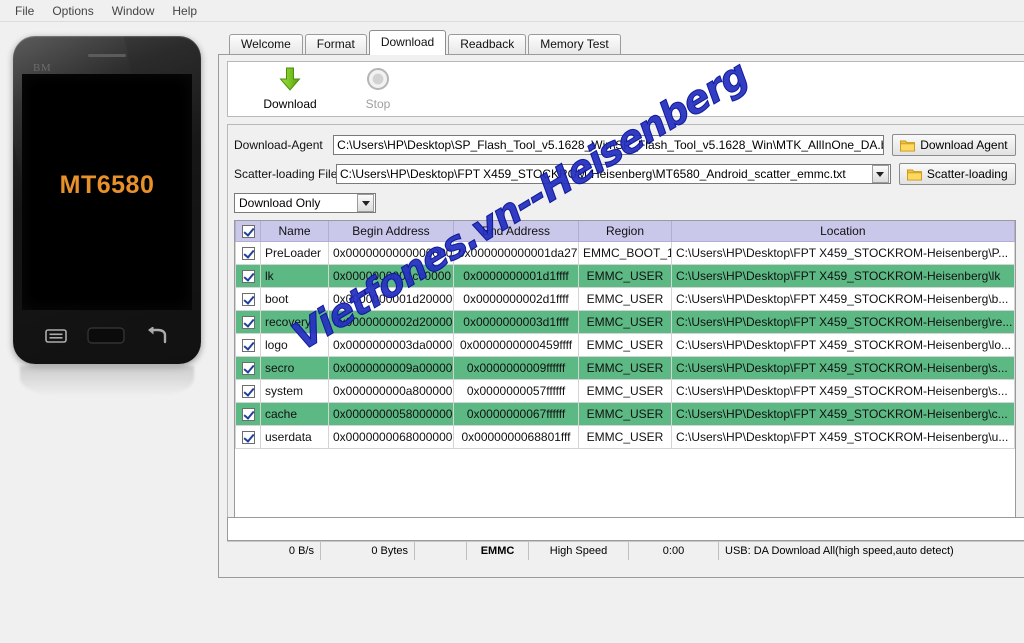 This screenshot has height=643, width=1024. Describe the element at coordinates (280, 203) in the screenshot. I see `download-mode-value: Download Only` at that location.